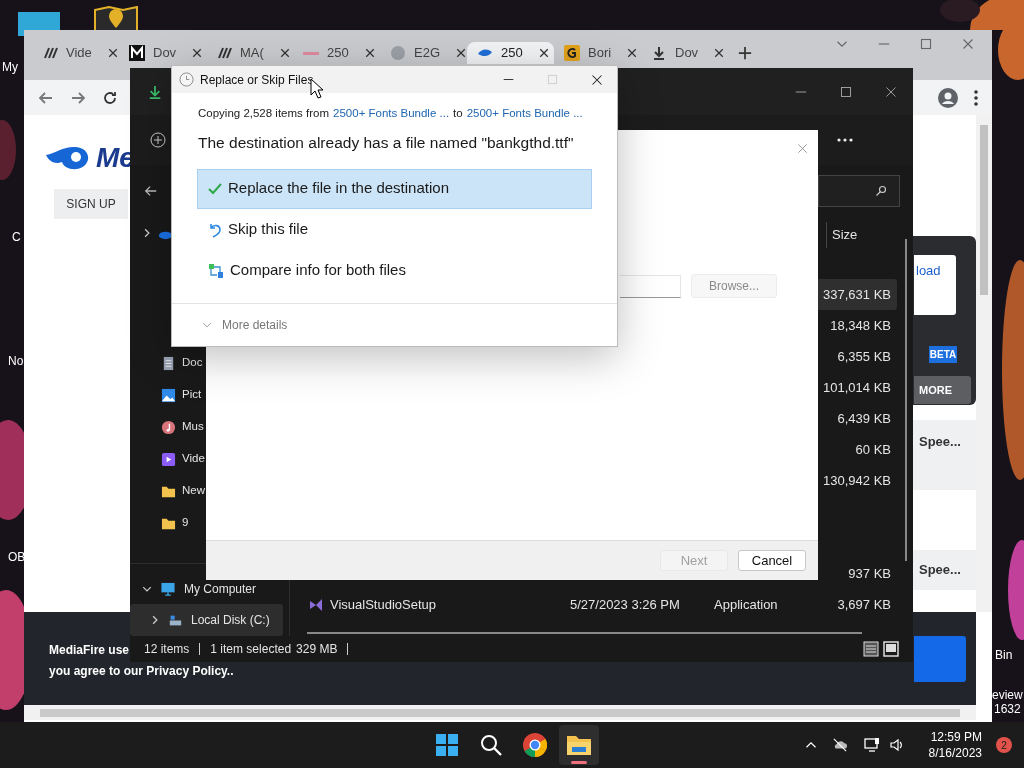 This screenshot has height=768, width=1024. Describe the element at coordinates (193, 491) in the screenshot. I see `nav-item: New` at that location.